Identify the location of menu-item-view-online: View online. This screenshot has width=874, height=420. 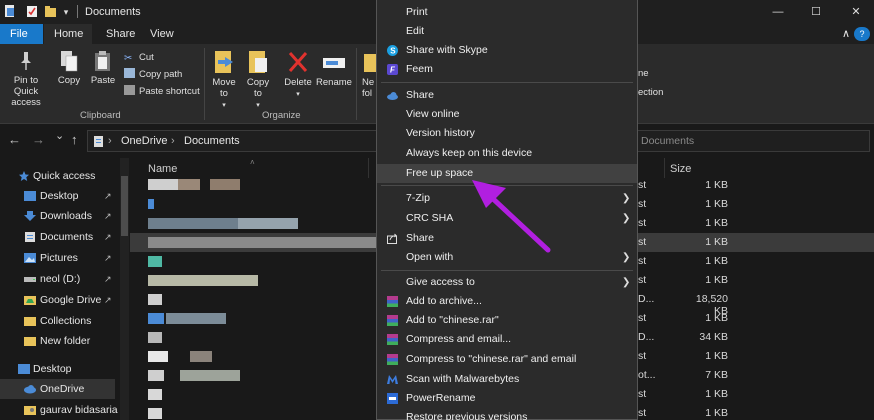
(507, 114).